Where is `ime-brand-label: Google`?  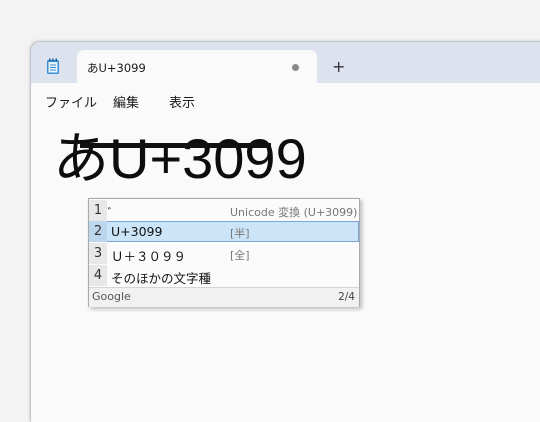
ime-brand-label: Google is located at coordinates (111, 296).